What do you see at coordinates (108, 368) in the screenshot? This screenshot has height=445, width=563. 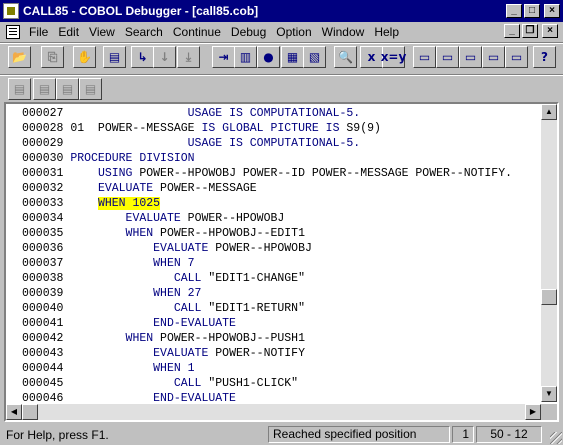 I see `code-line: 000044 WHEN 1` at bounding box center [108, 368].